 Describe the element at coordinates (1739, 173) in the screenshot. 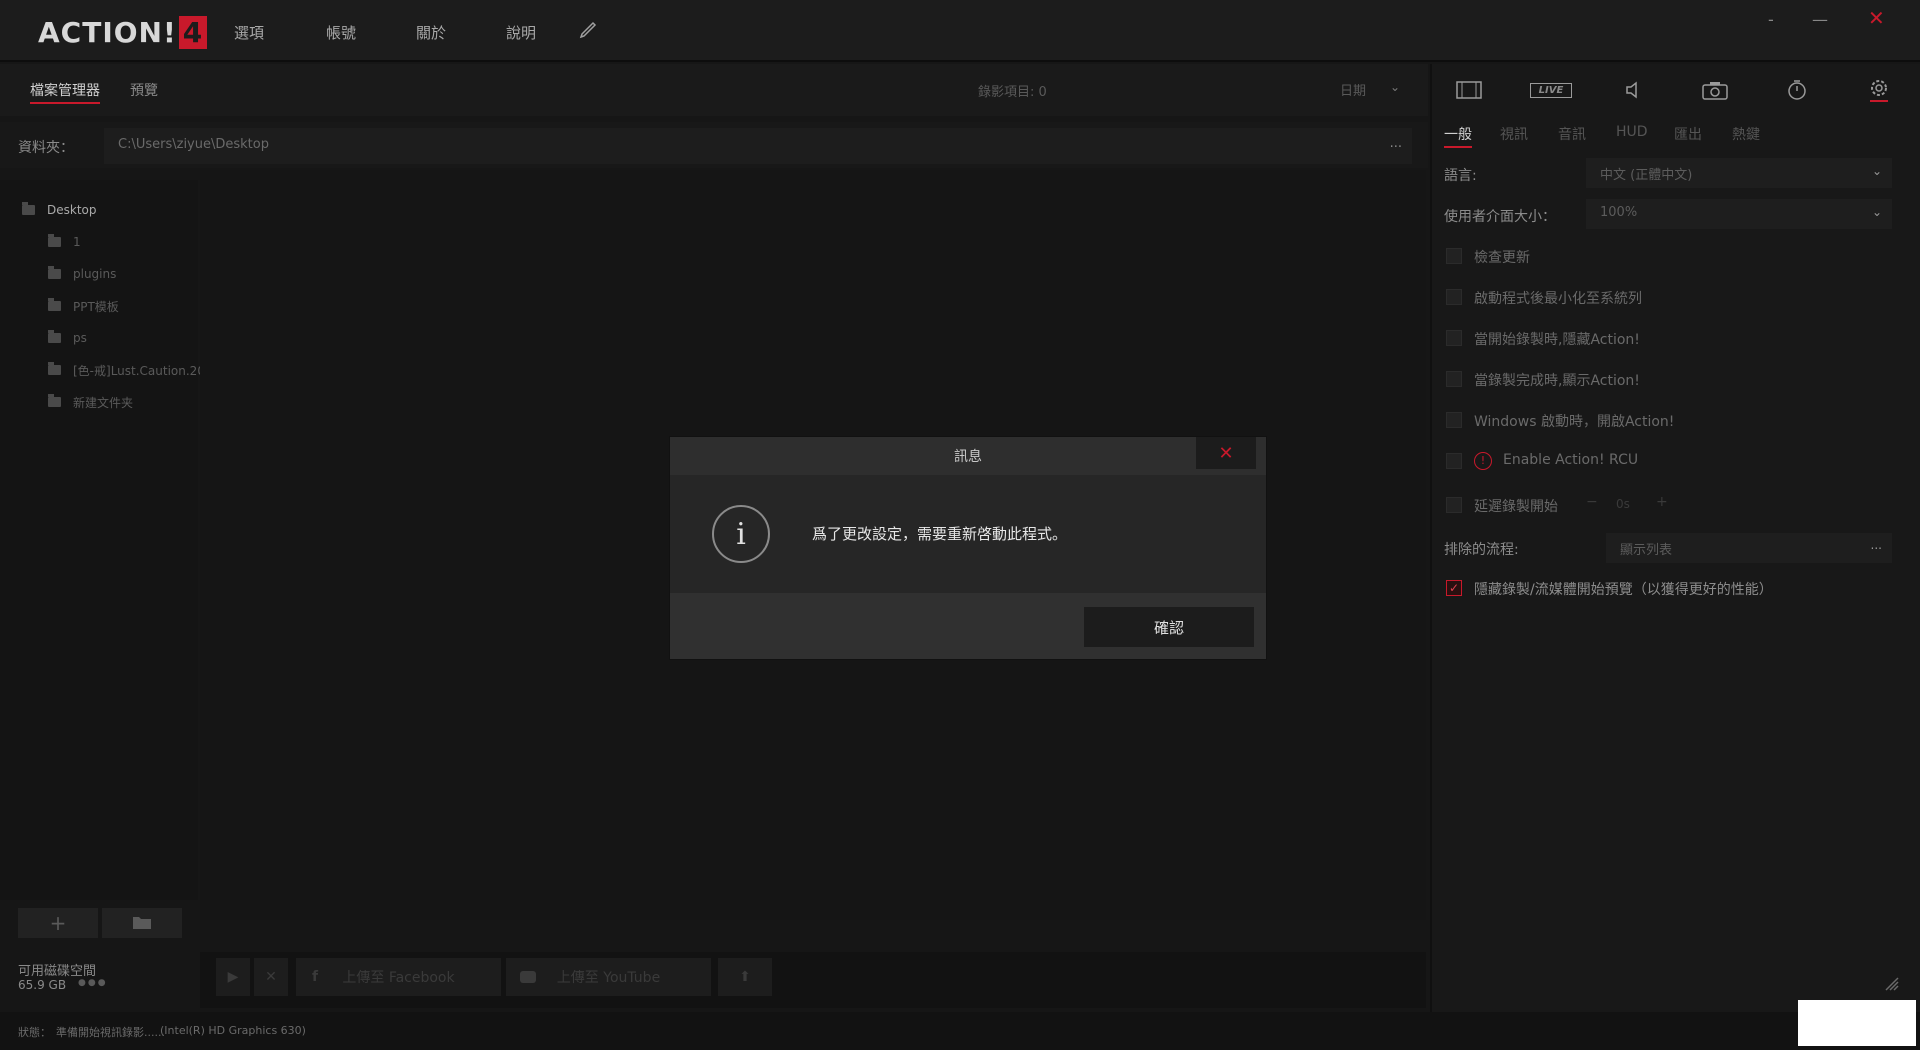

I see `language-dropdown: 中文 (正體中文) ⌄` at that location.